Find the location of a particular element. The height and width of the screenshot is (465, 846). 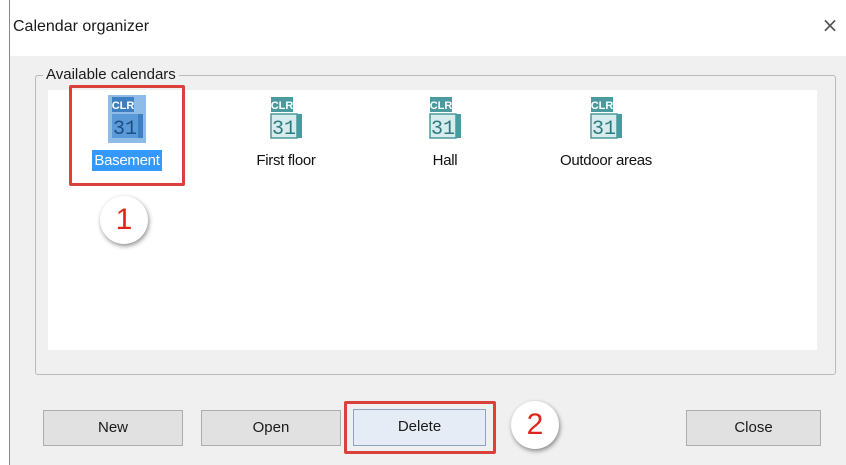

calendar-item-hall: CLR 31 Hall is located at coordinates (445, 140).